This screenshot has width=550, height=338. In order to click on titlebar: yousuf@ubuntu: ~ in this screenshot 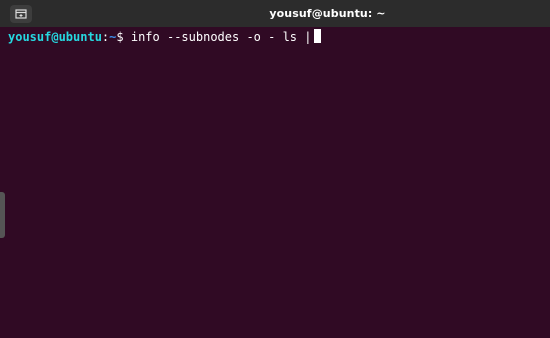, I will do `click(275, 13)`.